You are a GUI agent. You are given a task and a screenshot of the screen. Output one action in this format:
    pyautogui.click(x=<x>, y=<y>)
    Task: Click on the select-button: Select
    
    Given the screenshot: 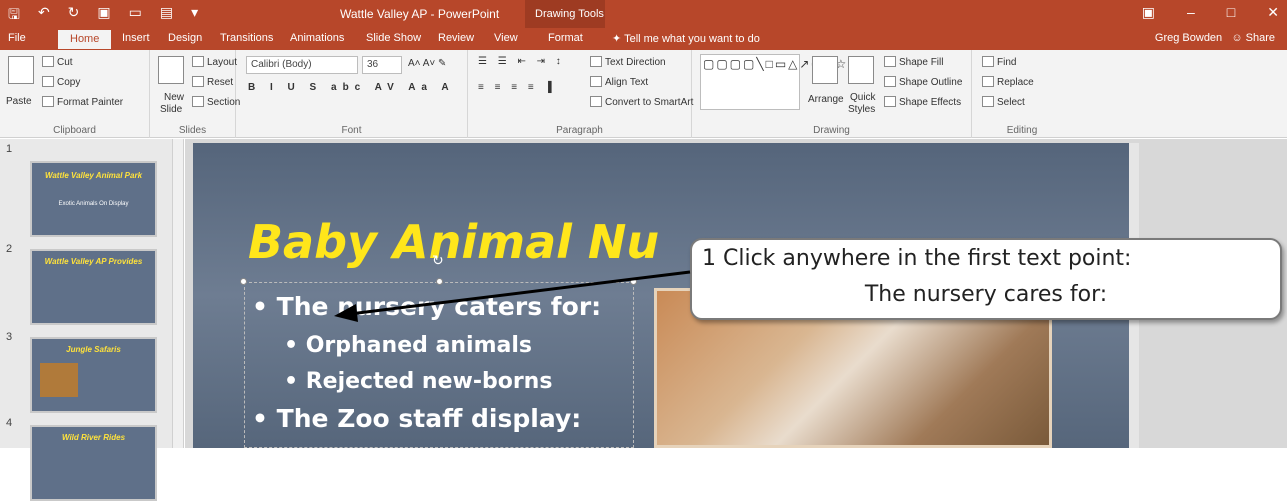 What is the action you would take?
    pyautogui.click(x=1003, y=102)
    